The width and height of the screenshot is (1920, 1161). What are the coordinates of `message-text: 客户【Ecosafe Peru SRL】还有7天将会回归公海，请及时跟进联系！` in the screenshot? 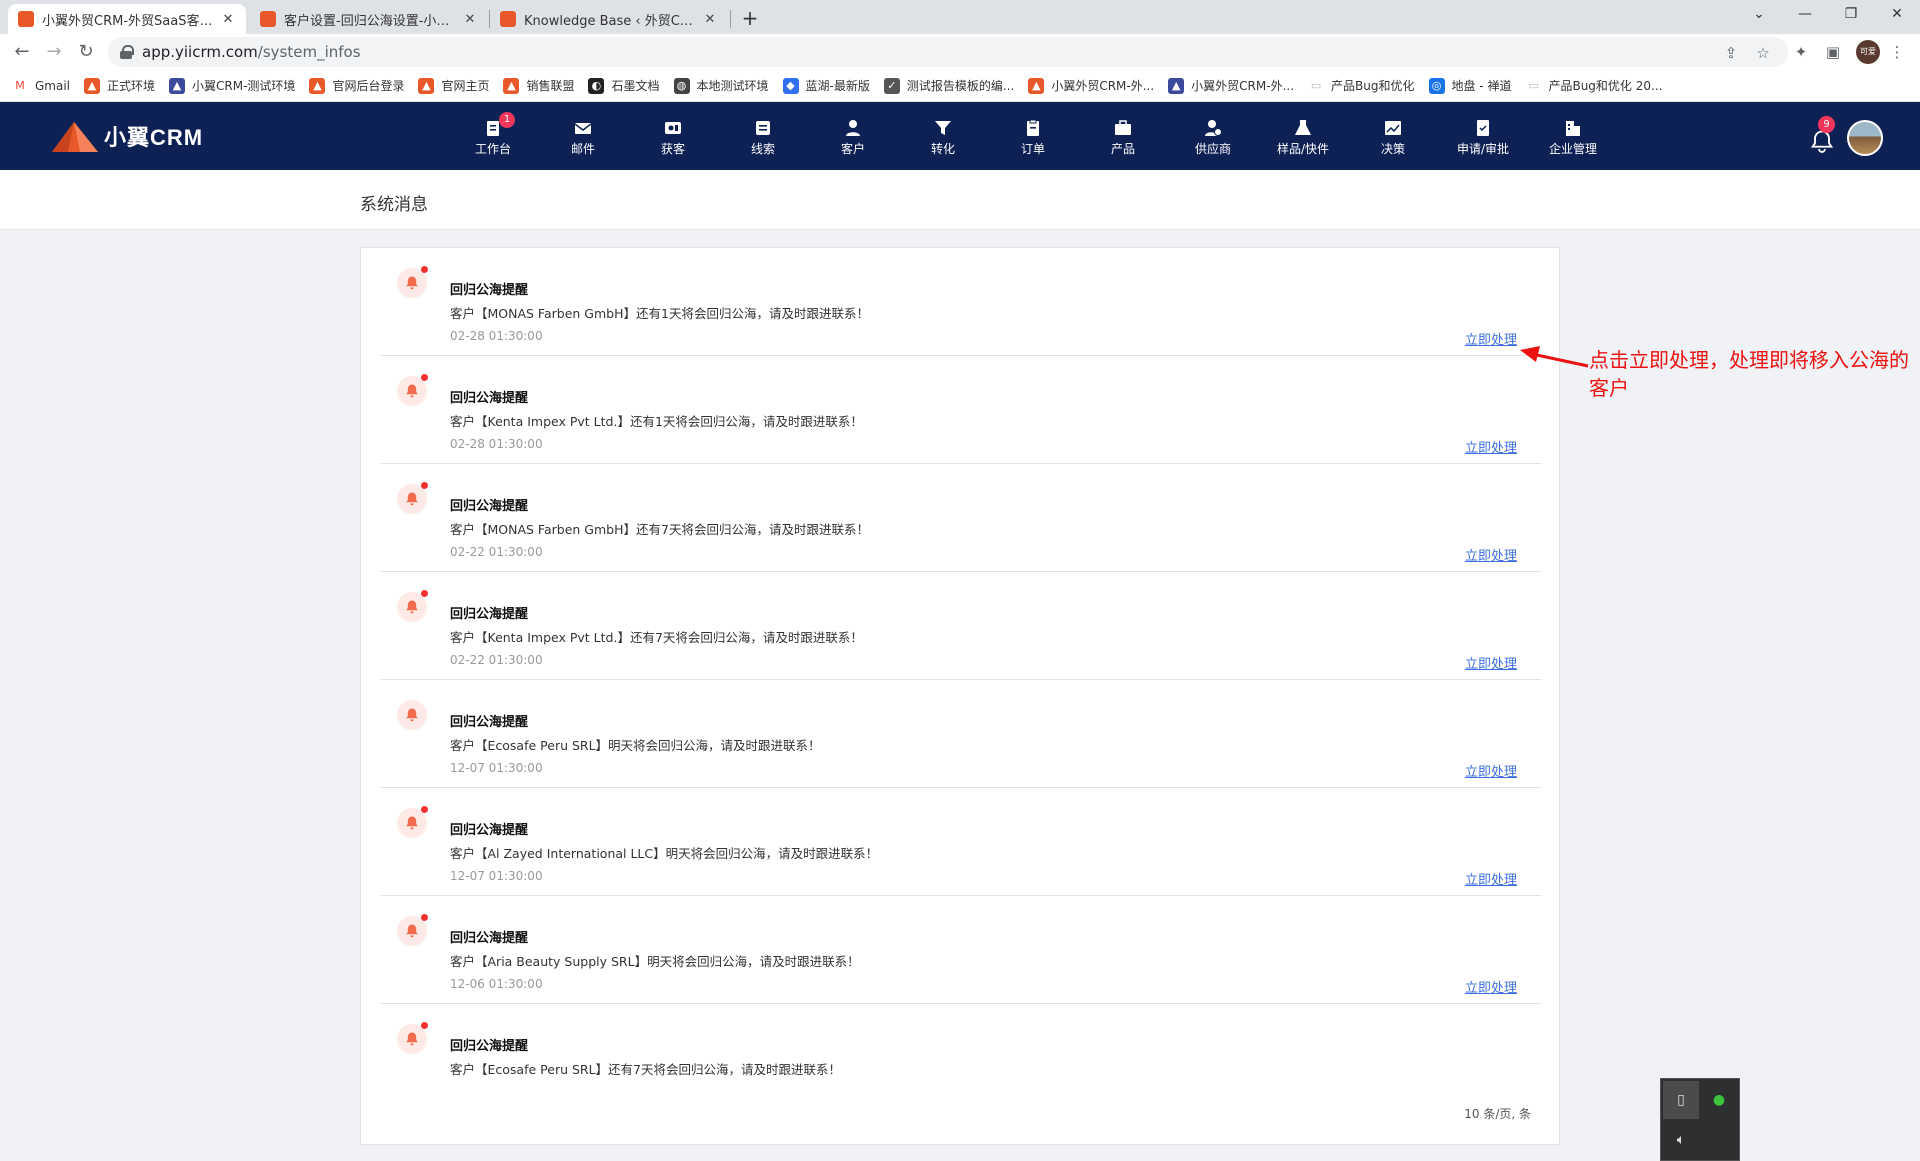 It's located at (646, 1069).